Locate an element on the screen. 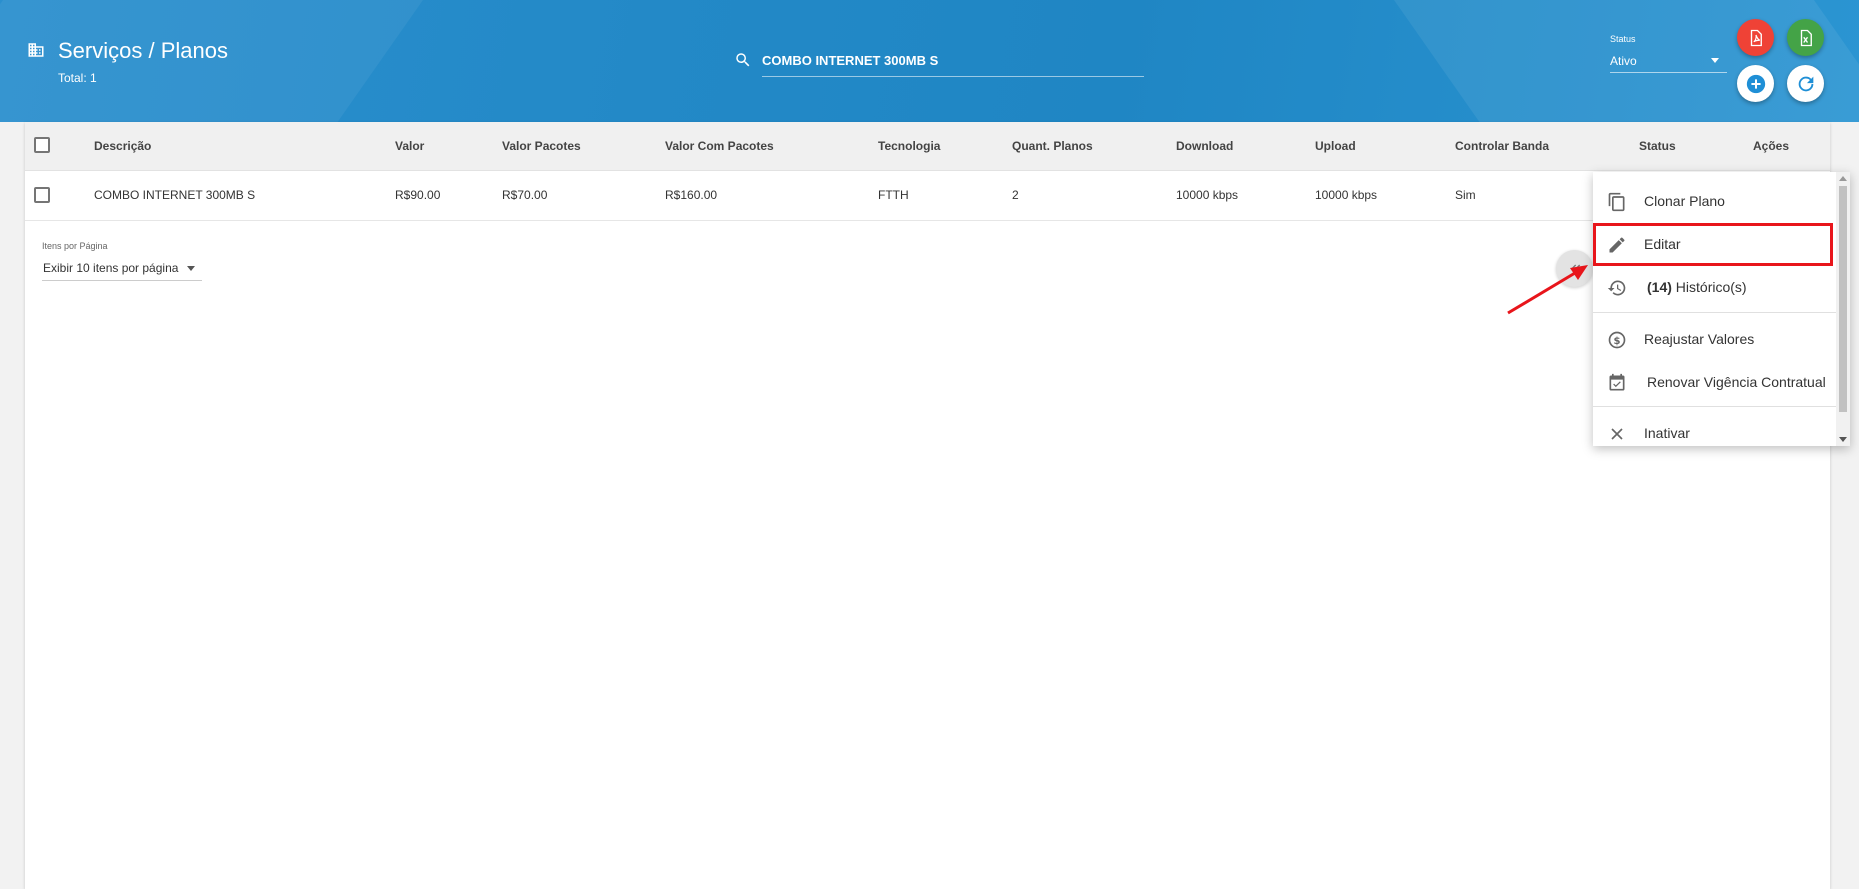 This screenshot has height=889, width=1859. header-decoration is located at coordinates (1605, 61).